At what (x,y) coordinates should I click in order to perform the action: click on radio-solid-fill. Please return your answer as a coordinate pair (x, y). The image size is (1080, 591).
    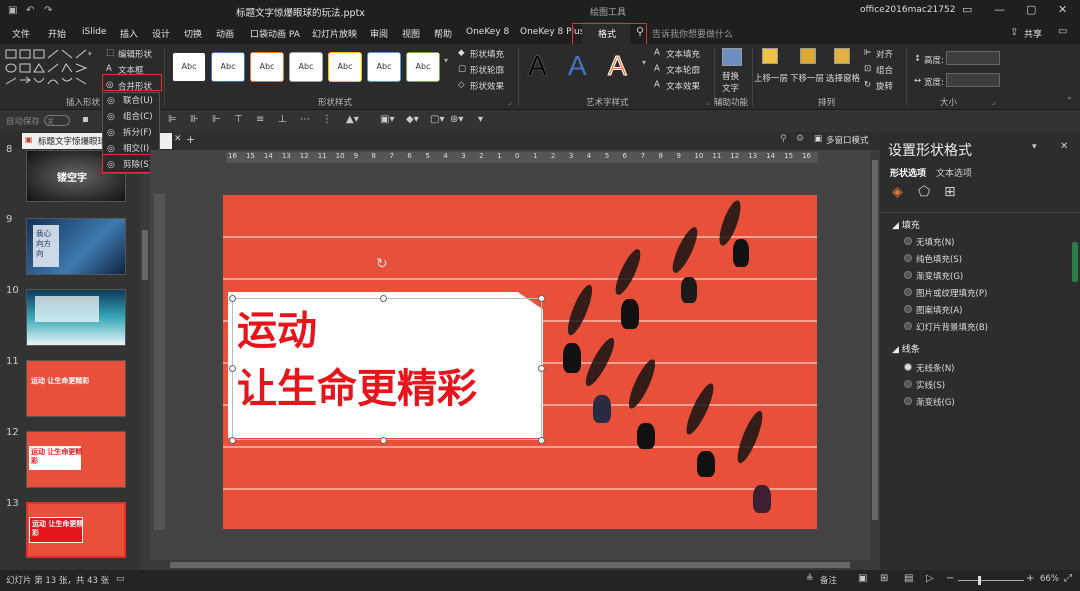
    Looking at the image, I should click on (908, 258).